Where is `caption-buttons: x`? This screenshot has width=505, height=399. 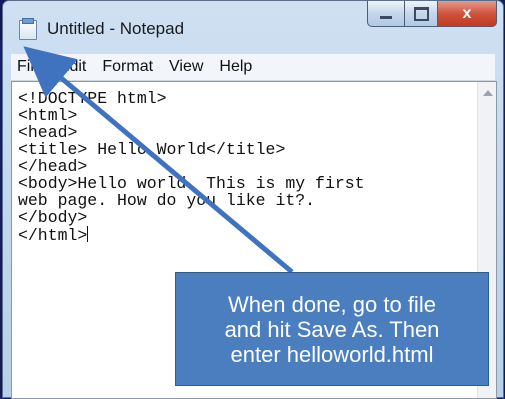 caption-buttons: x is located at coordinates (432, 15).